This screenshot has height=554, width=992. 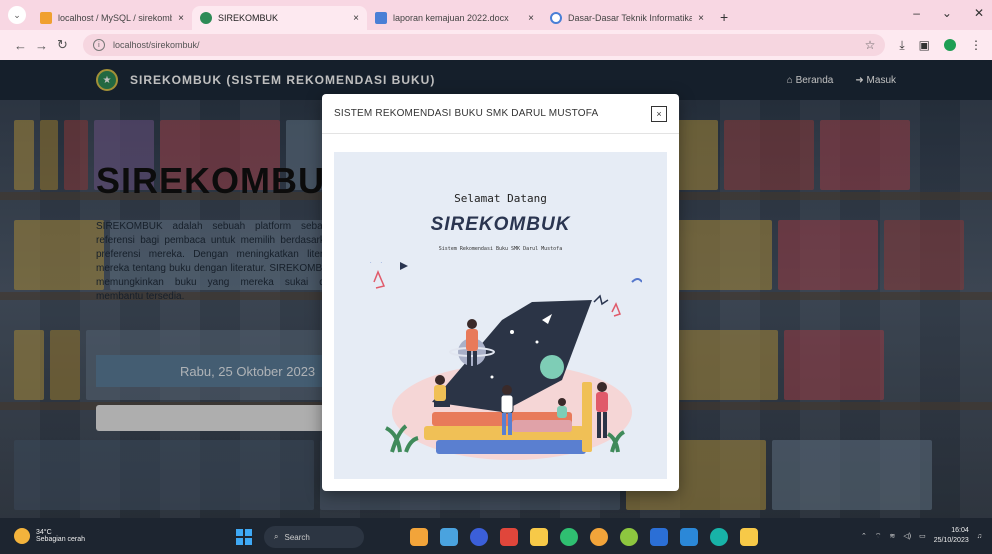 What do you see at coordinates (115, 18) in the screenshot?
I see `tab-title: localhost / MySQL / sirekombuk` at bounding box center [115, 18].